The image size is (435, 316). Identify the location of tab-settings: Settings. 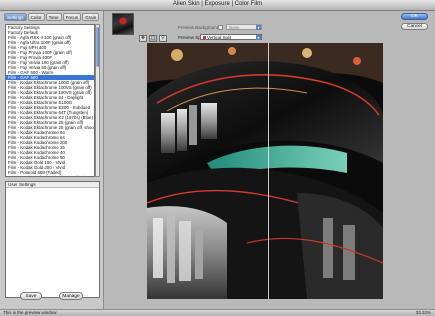
(15, 17).